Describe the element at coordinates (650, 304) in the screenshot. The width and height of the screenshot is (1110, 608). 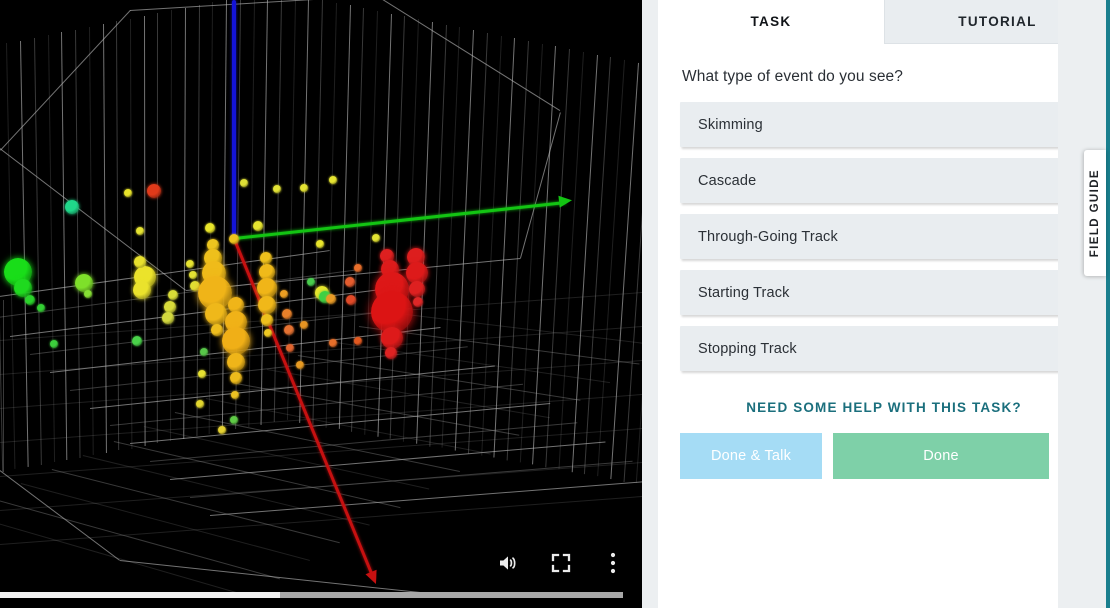
I see `panel-gutter` at that location.